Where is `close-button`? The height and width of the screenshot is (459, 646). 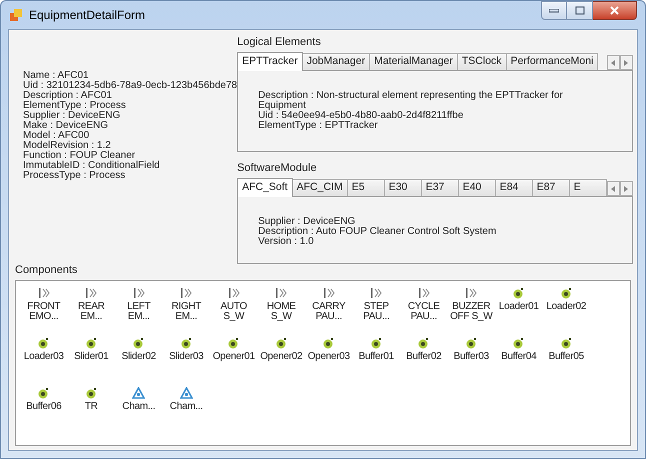 close-button is located at coordinates (615, 10).